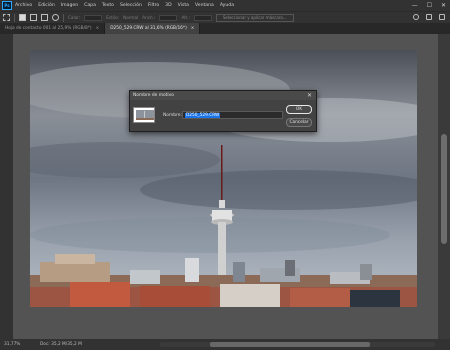 The height and width of the screenshot is (350, 450). I want to click on menu-imagen: Imagen, so click(69, 5).